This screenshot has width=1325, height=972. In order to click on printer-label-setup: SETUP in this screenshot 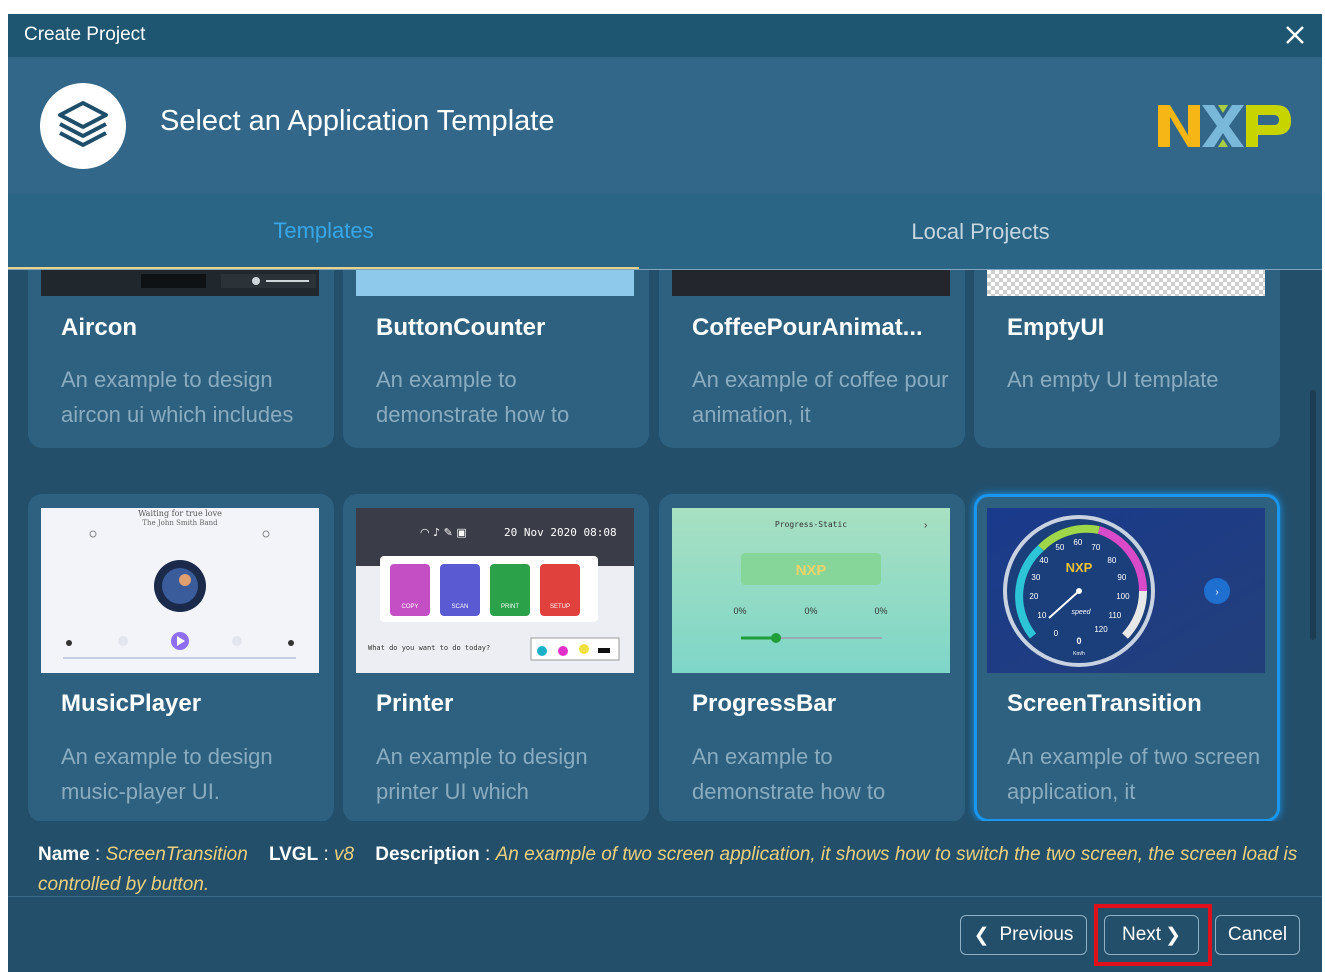, I will do `click(560, 607)`.